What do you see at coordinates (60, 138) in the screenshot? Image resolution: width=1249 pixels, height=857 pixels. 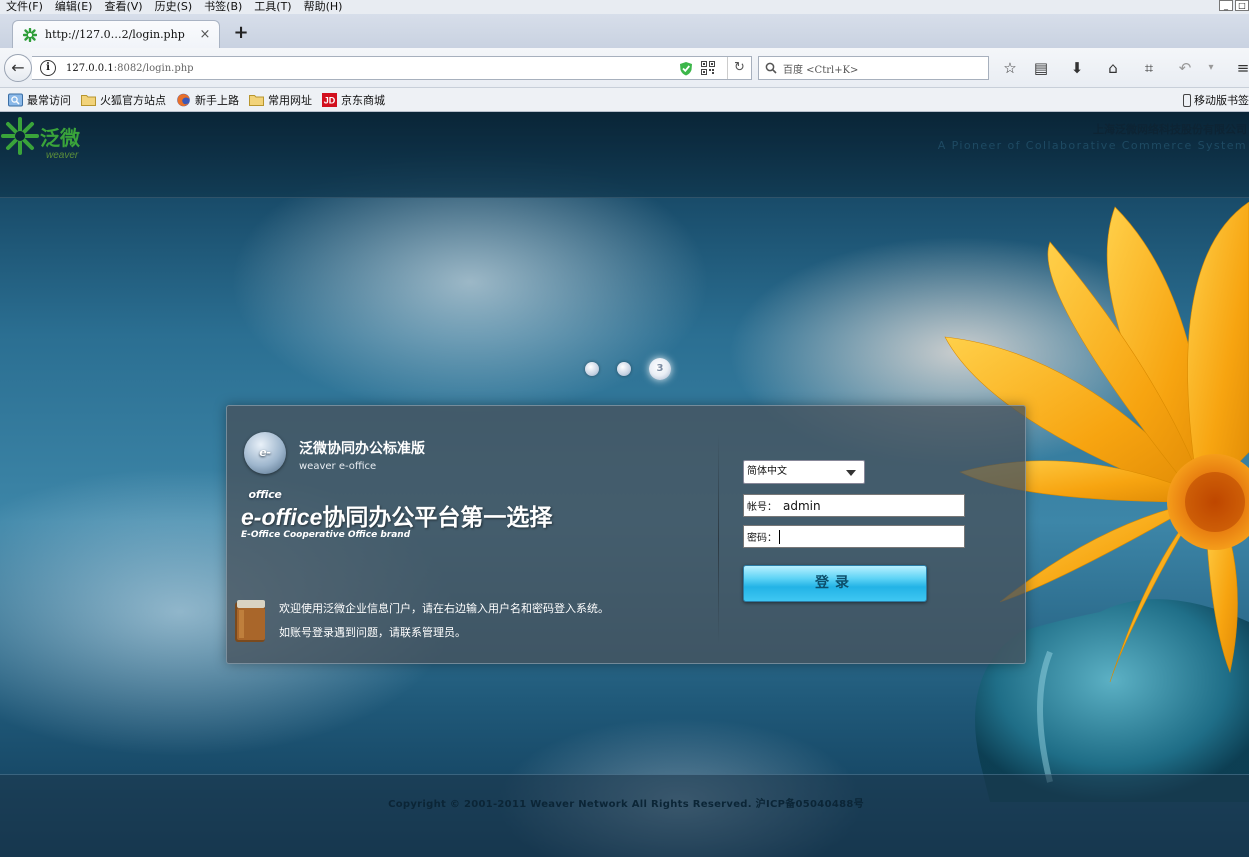 I see `svg-text: 泛微` at bounding box center [60, 138].